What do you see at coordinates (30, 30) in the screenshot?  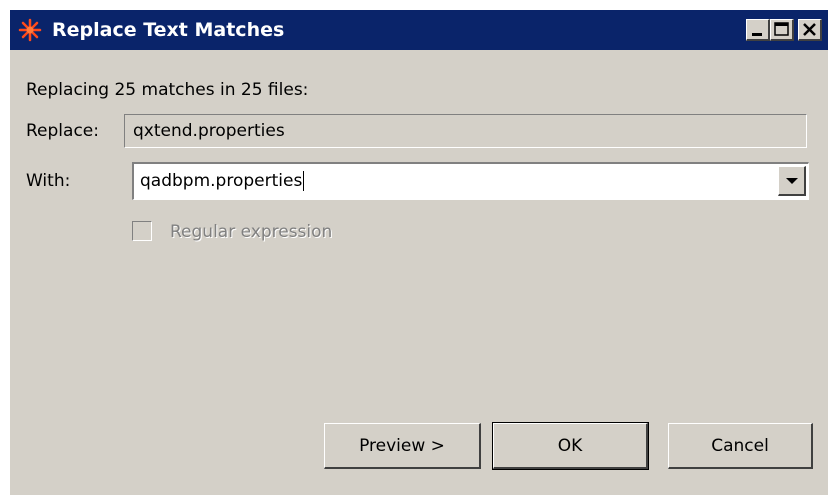 I see `replace-icon` at bounding box center [30, 30].